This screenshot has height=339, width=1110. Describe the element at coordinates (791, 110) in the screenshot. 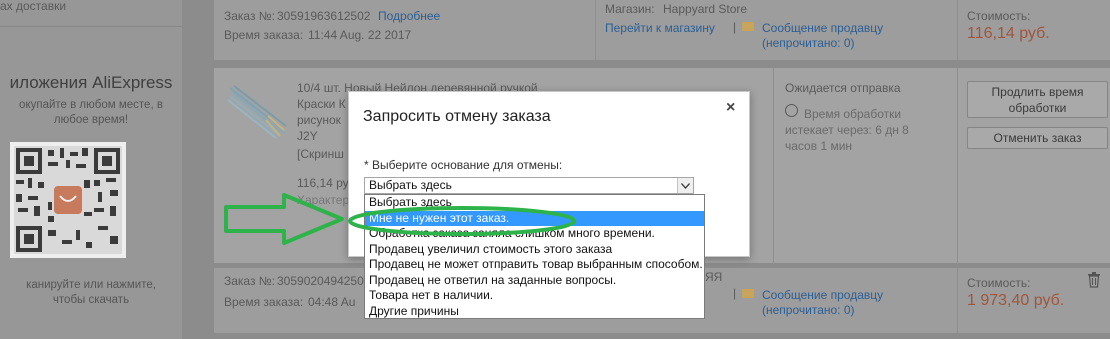

I see `clock-icon` at that location.